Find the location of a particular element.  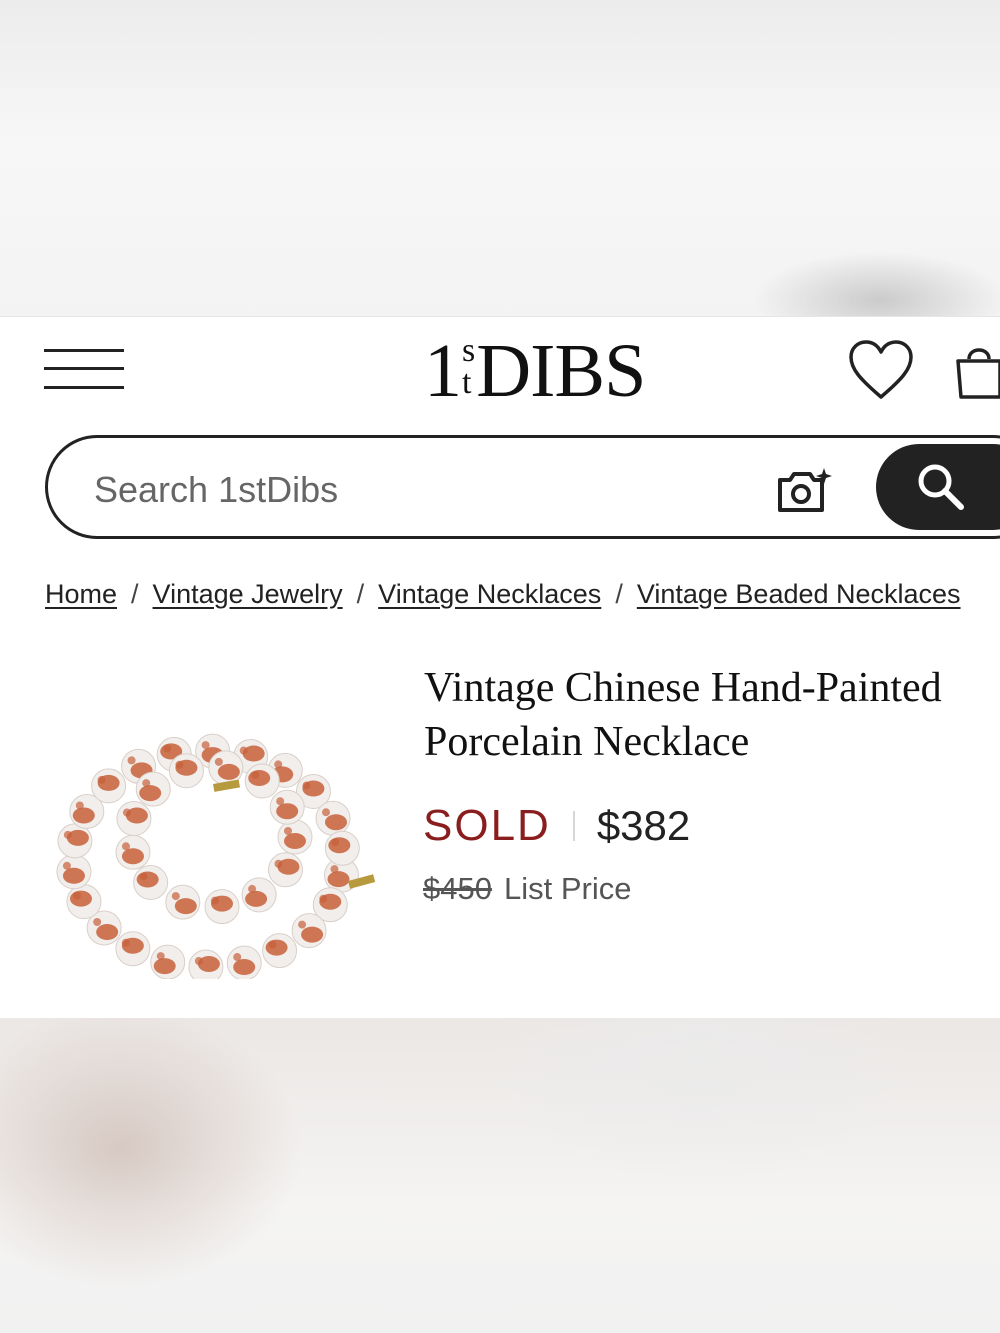

site-logo: 1 s t DIBS is located at coordinates (535, 371).